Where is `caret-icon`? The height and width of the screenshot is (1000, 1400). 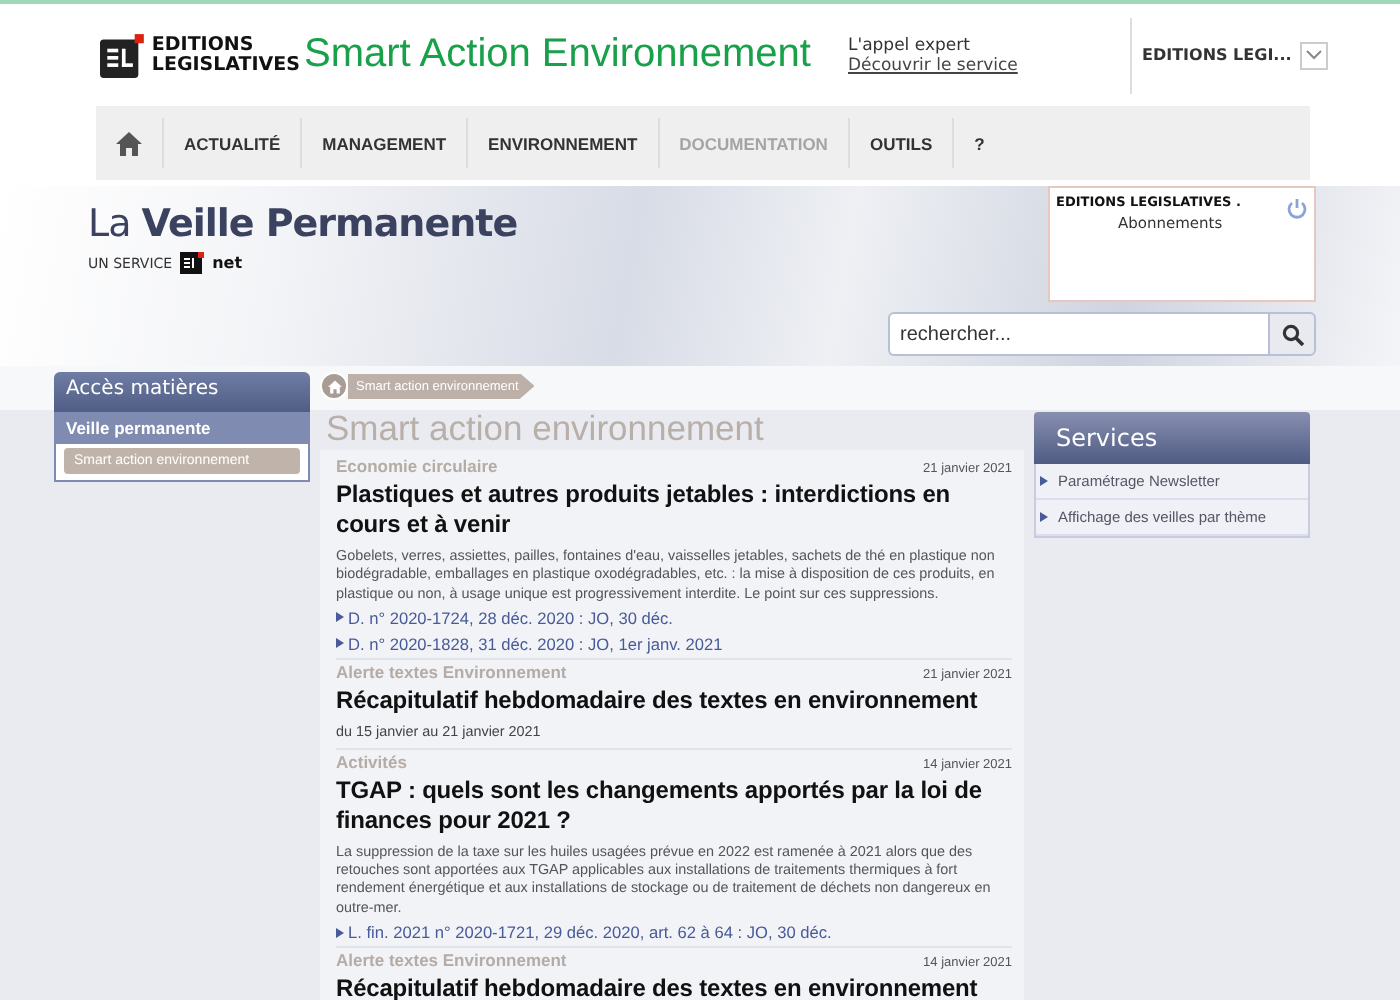 caret-icon is located at coordinates (1313, 55).